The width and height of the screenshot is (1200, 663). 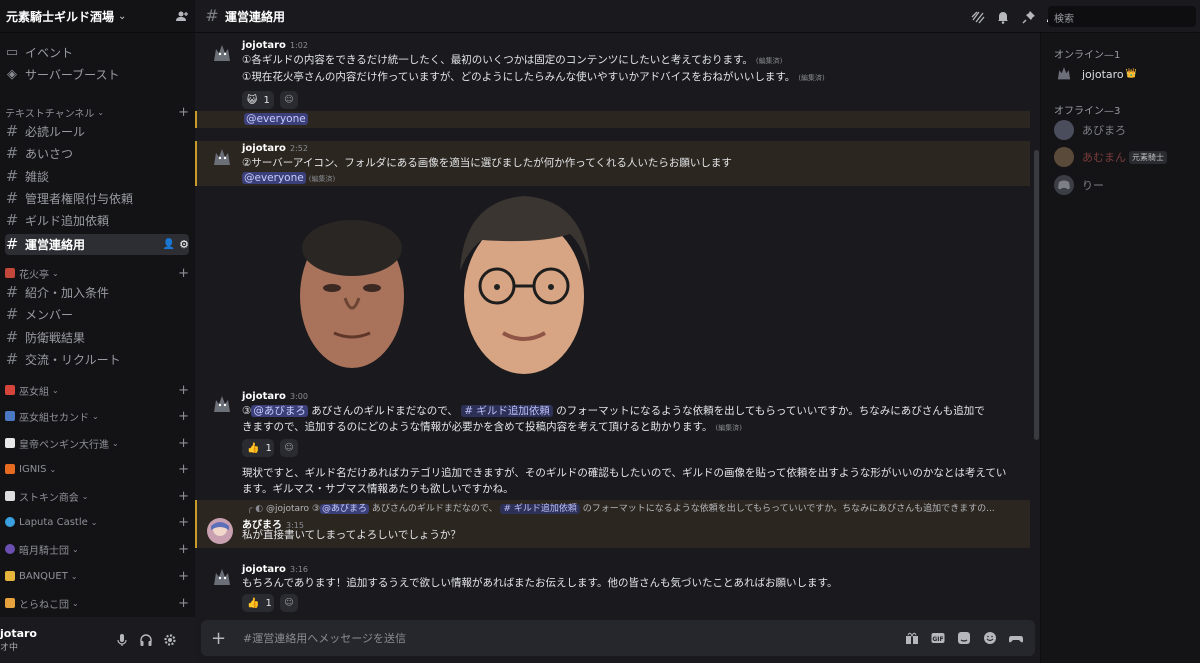 What do you see at coordinates (122, 640) in the screenshot?
I see `microphone-icon` at bounding box center [122, 640].